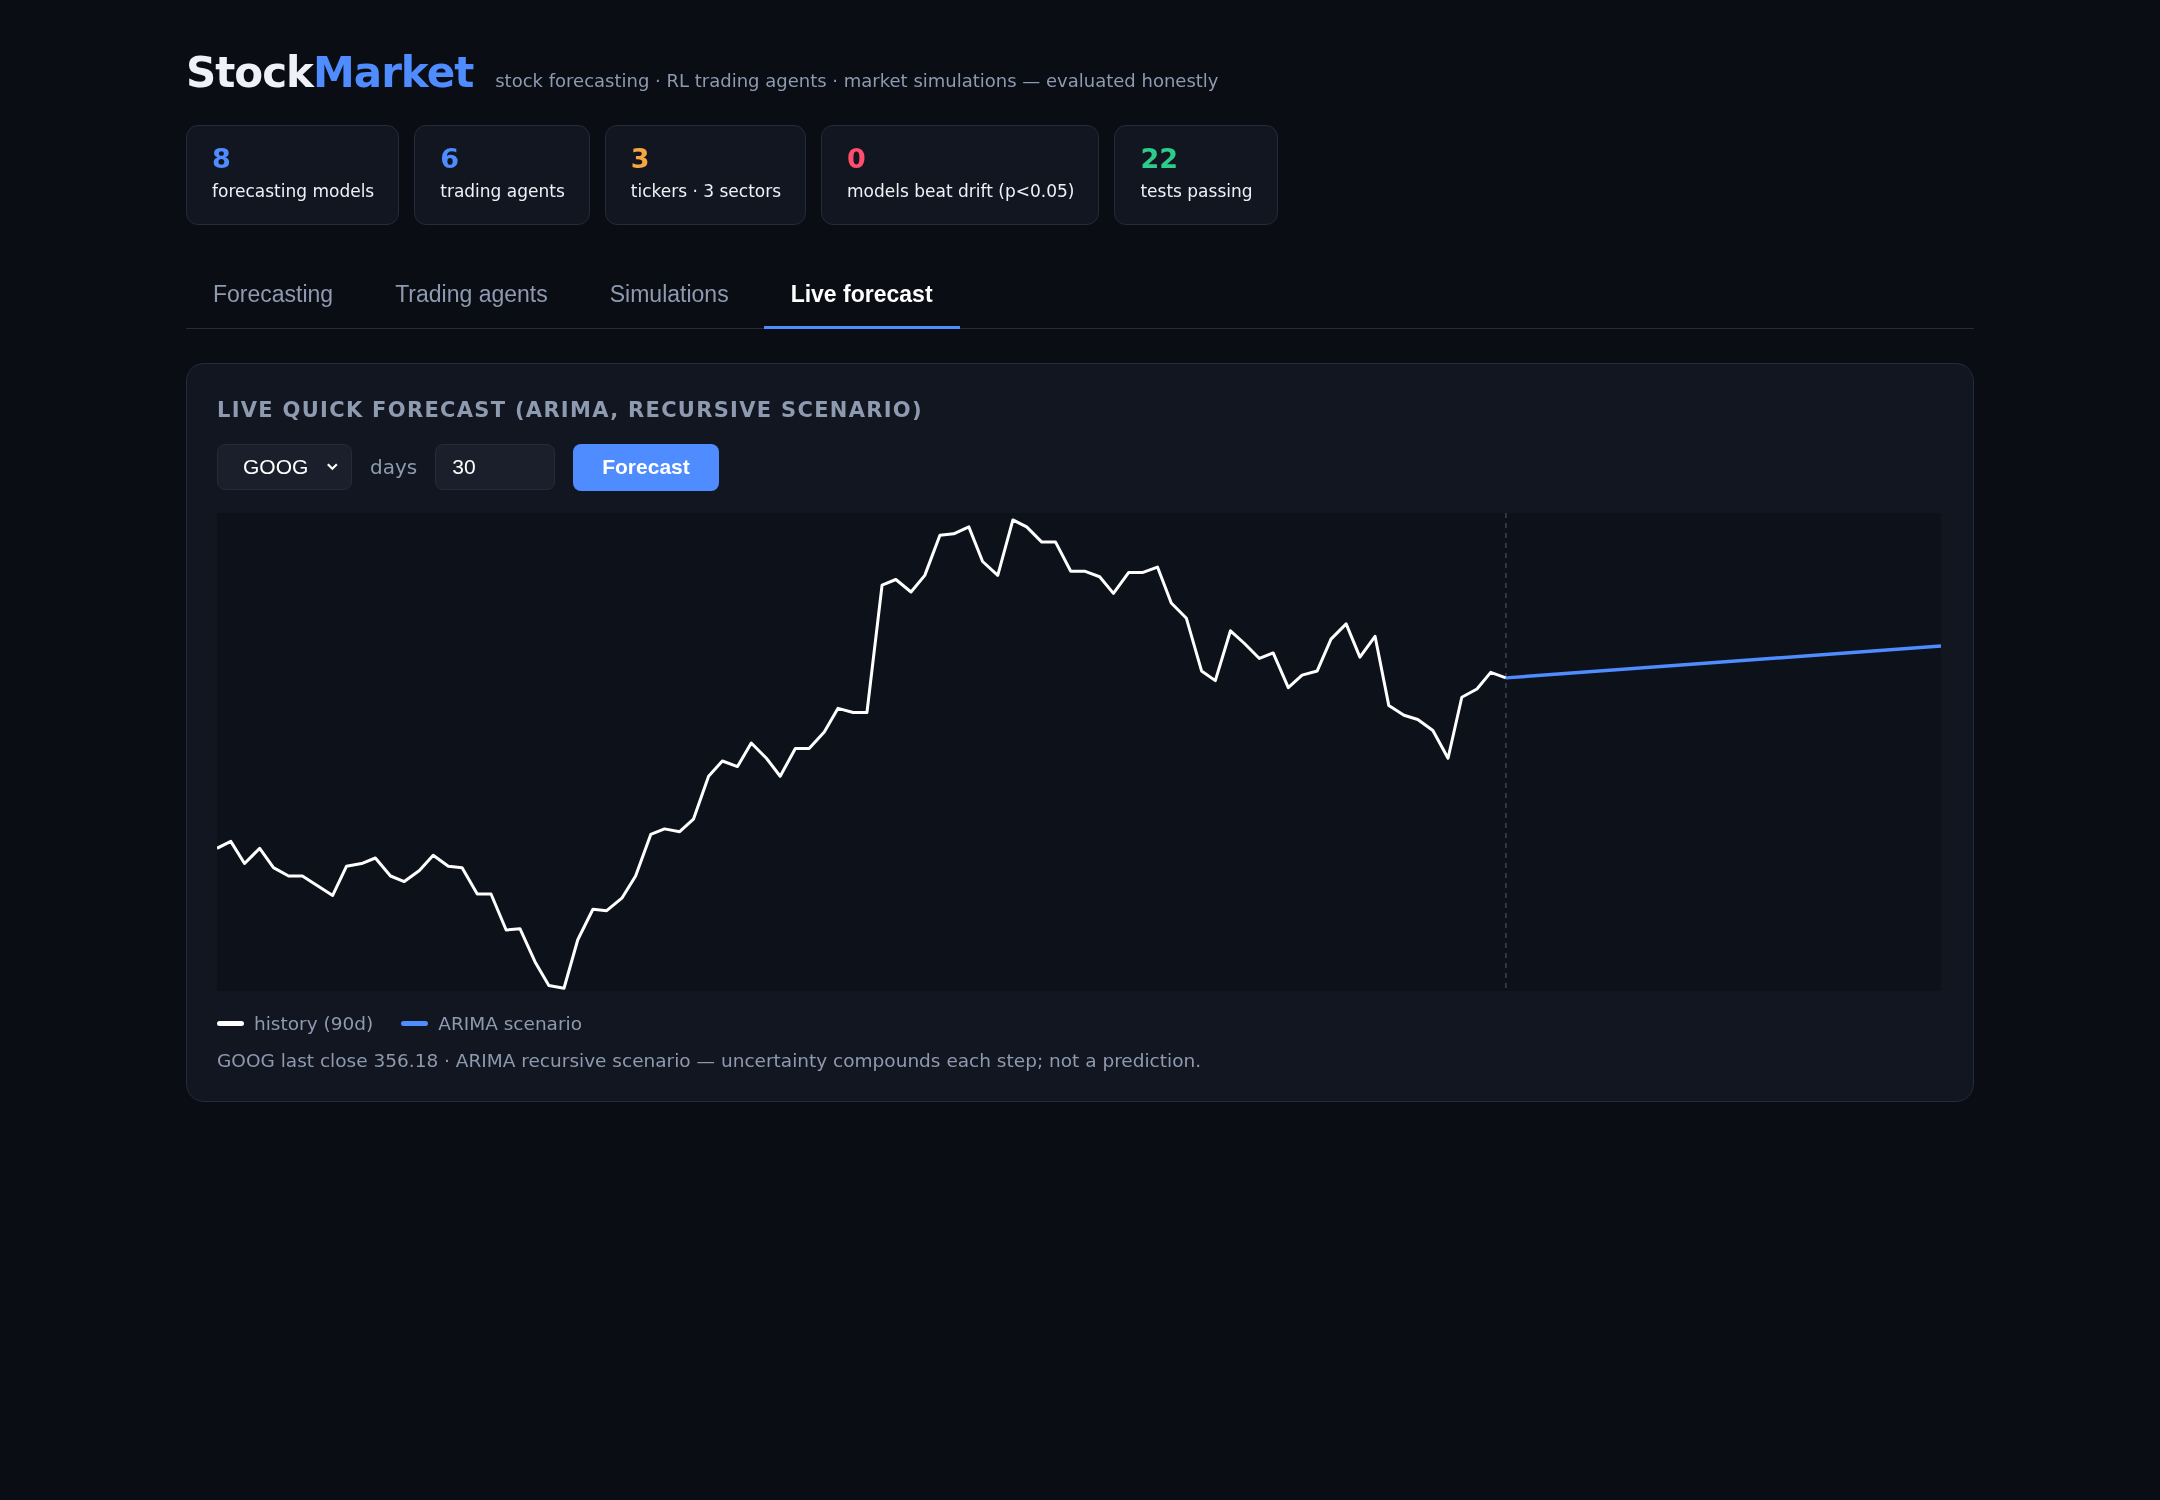 The height and width of the screenshot is (1500, 2160). I want to click on stat-value: 0, so click(856, 159).